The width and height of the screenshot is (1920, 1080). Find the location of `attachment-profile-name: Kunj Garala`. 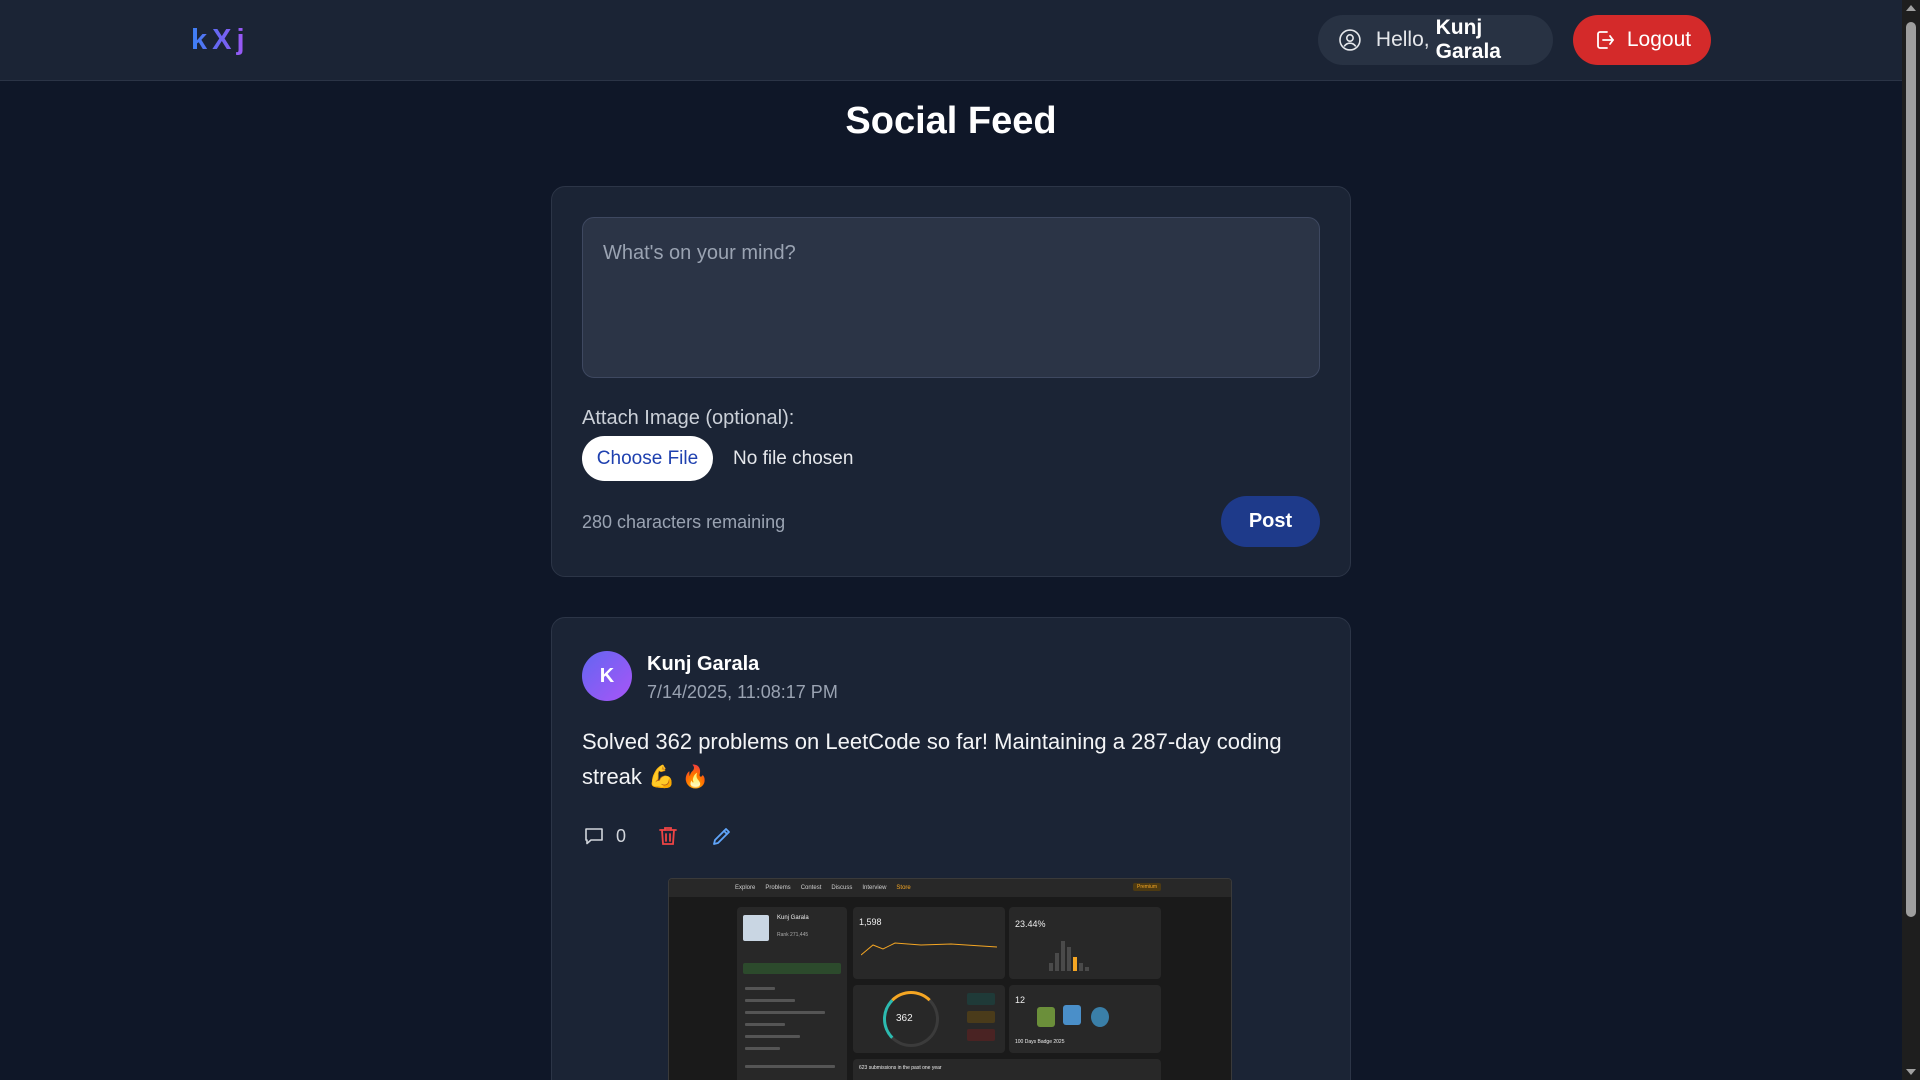

attachment-profile-name: Kunj Garala is located at coordinates (793, 918).